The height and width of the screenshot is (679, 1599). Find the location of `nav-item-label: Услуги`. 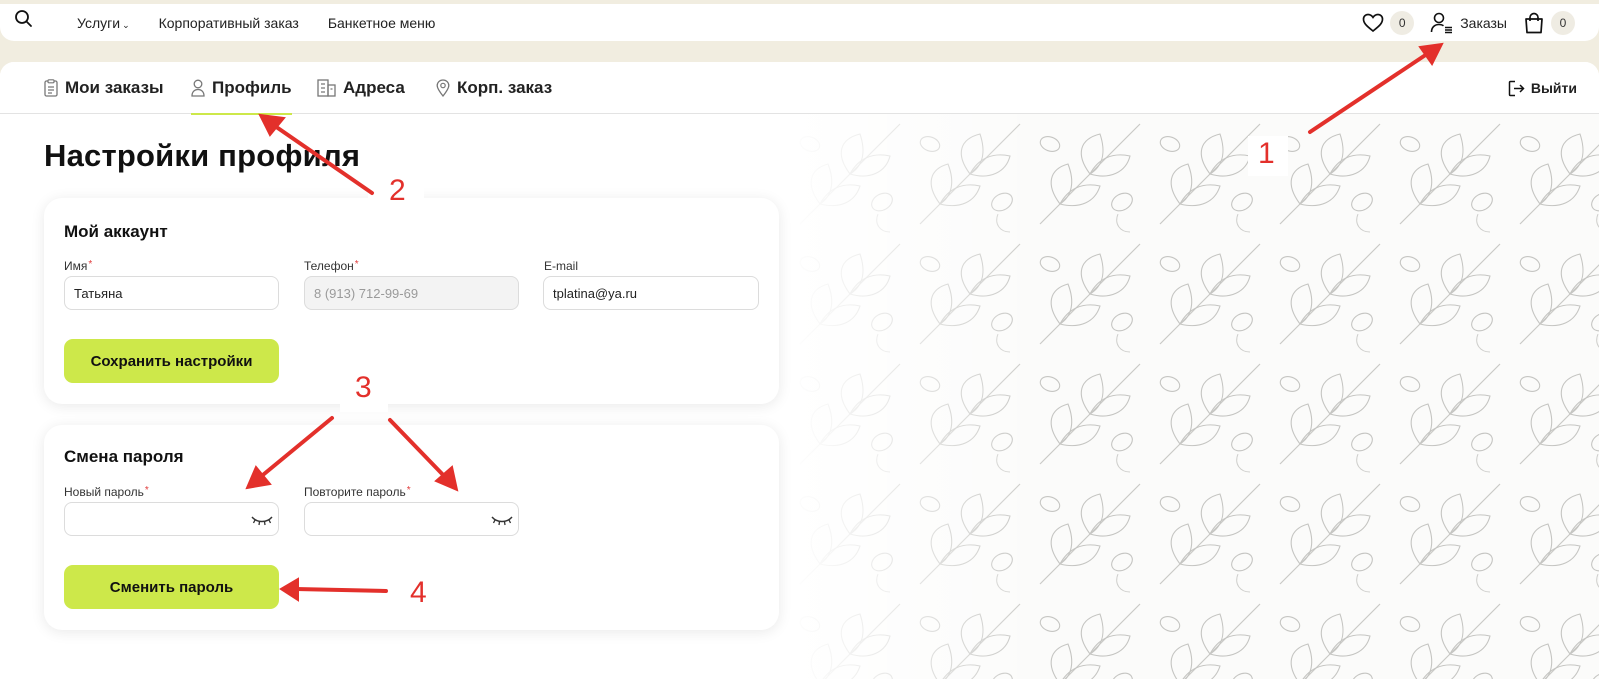

nav-item-label: Услуги is located at coordinates (99, 22).